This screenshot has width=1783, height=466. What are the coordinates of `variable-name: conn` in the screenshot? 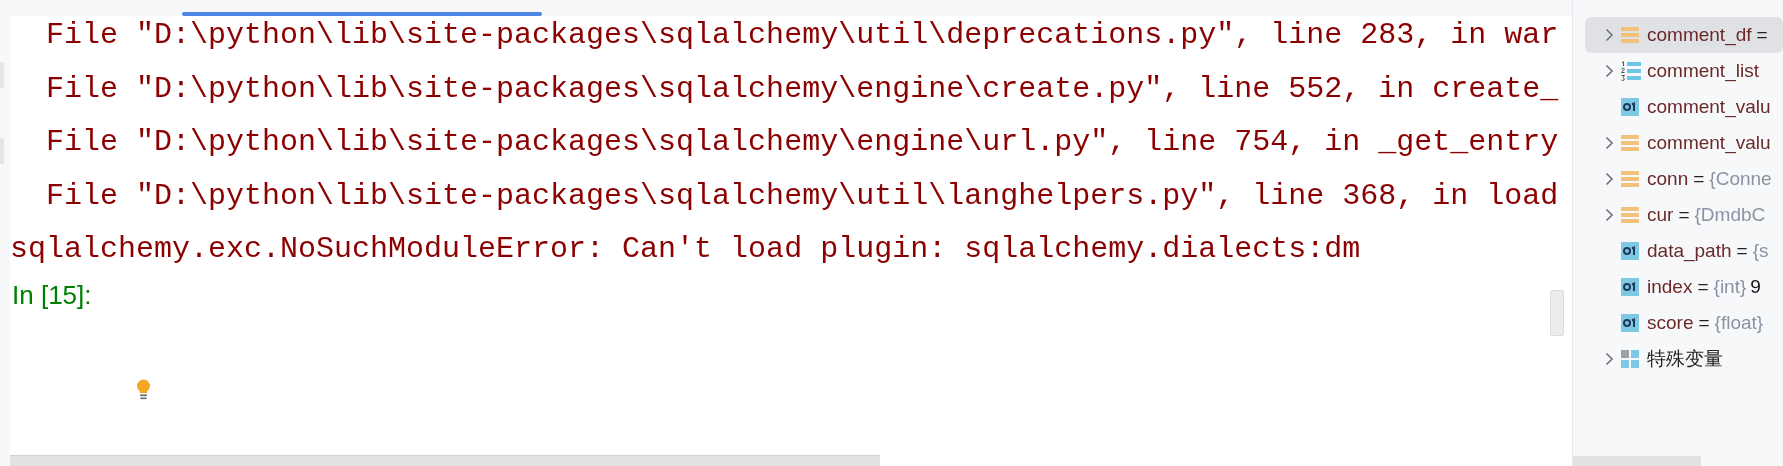 It's located at (1668, 179).